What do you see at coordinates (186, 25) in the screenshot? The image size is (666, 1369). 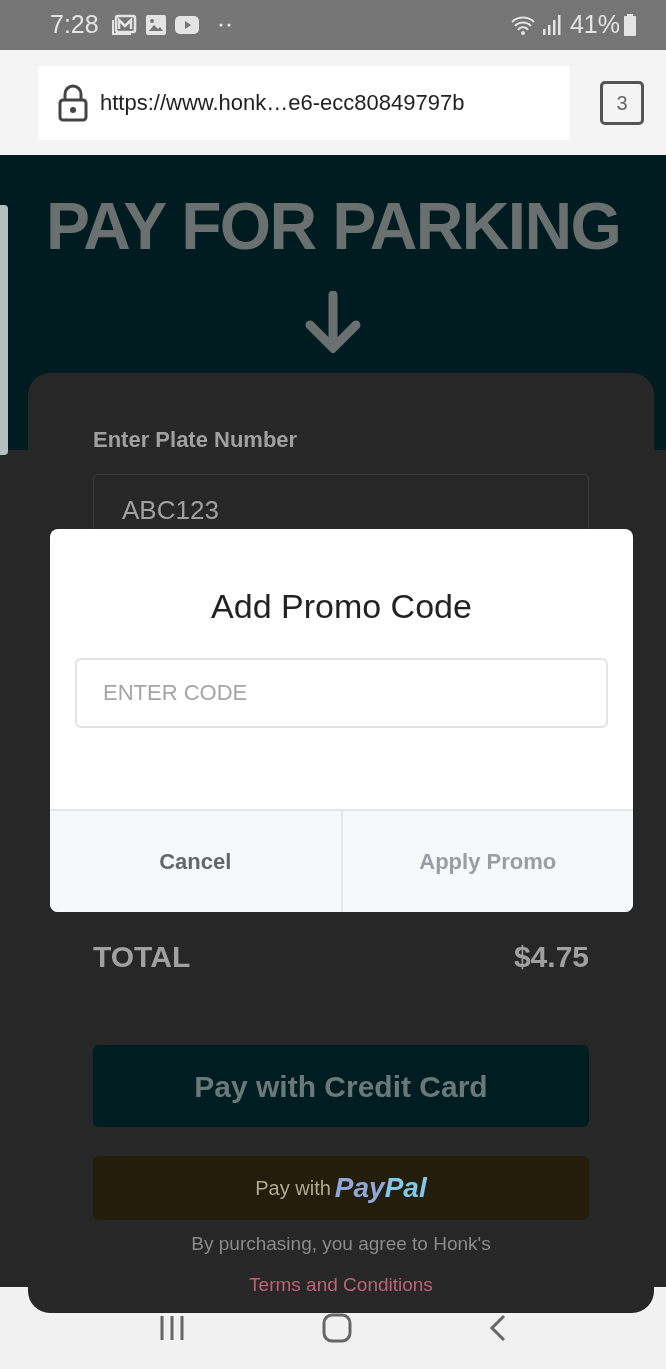 I see `video-icon` at bounding box center [186, 25].